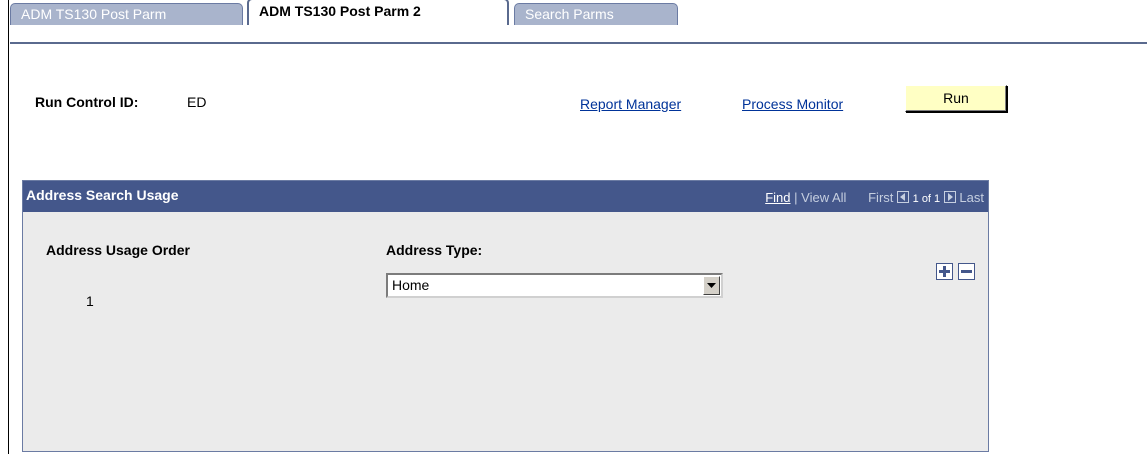 The image size is (1147, 454). I want to click on run-control-id-value: ED, so click(197, 102).